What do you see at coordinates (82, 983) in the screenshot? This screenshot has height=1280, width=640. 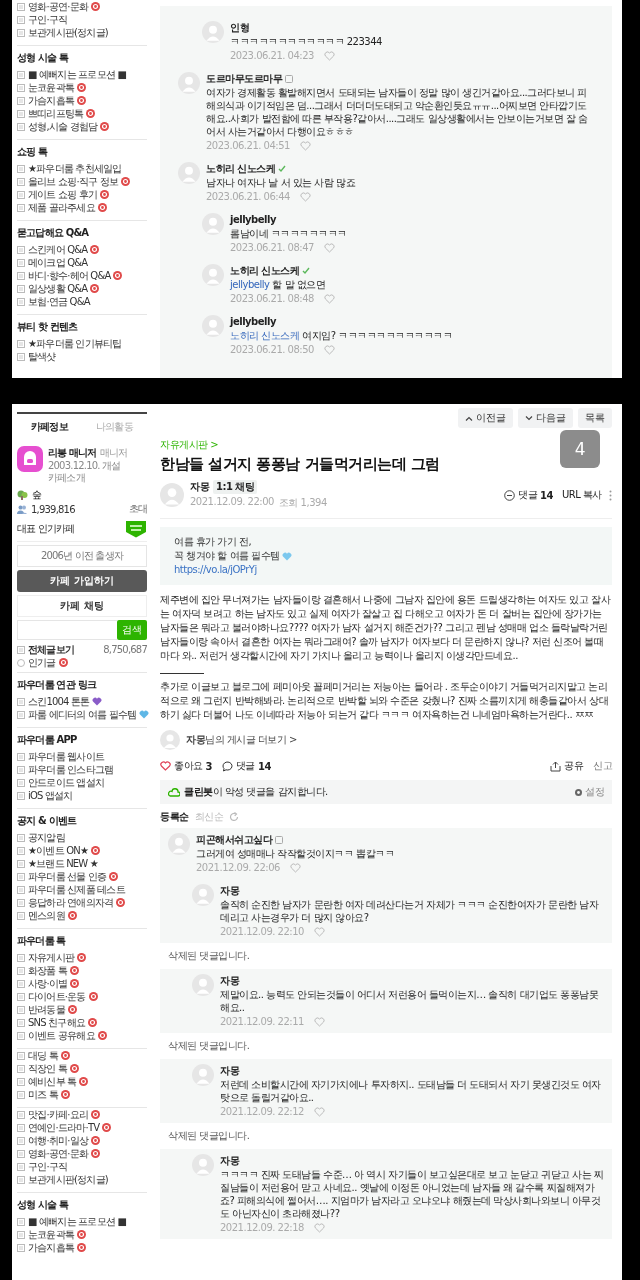 I see `sidebar-item: 사랑·이별` at bounding box center [82, 983].